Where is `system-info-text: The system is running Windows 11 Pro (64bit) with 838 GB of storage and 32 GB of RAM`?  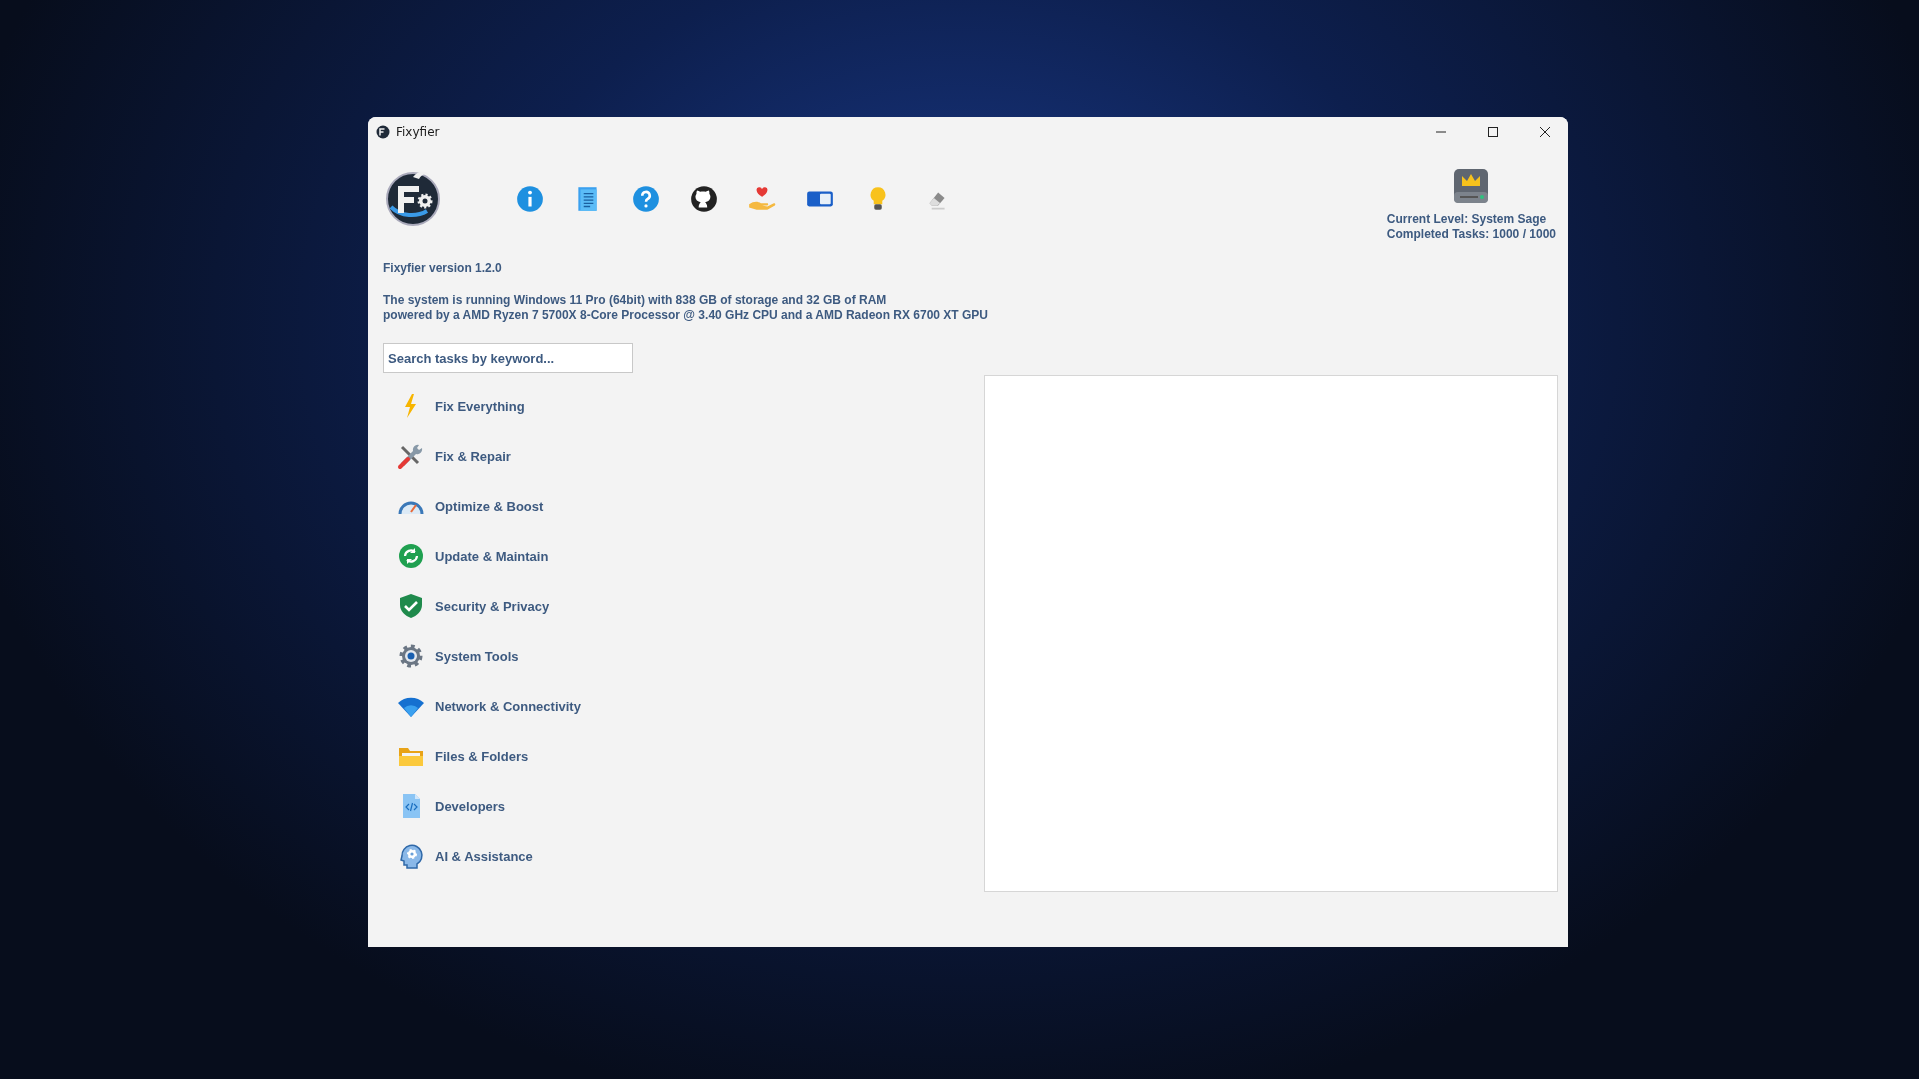
system-info-text: The system is running Windows 11 Pro (64bit) with 838 GB of storage and 32 GB of RAM is located at coordinates (635, 300).